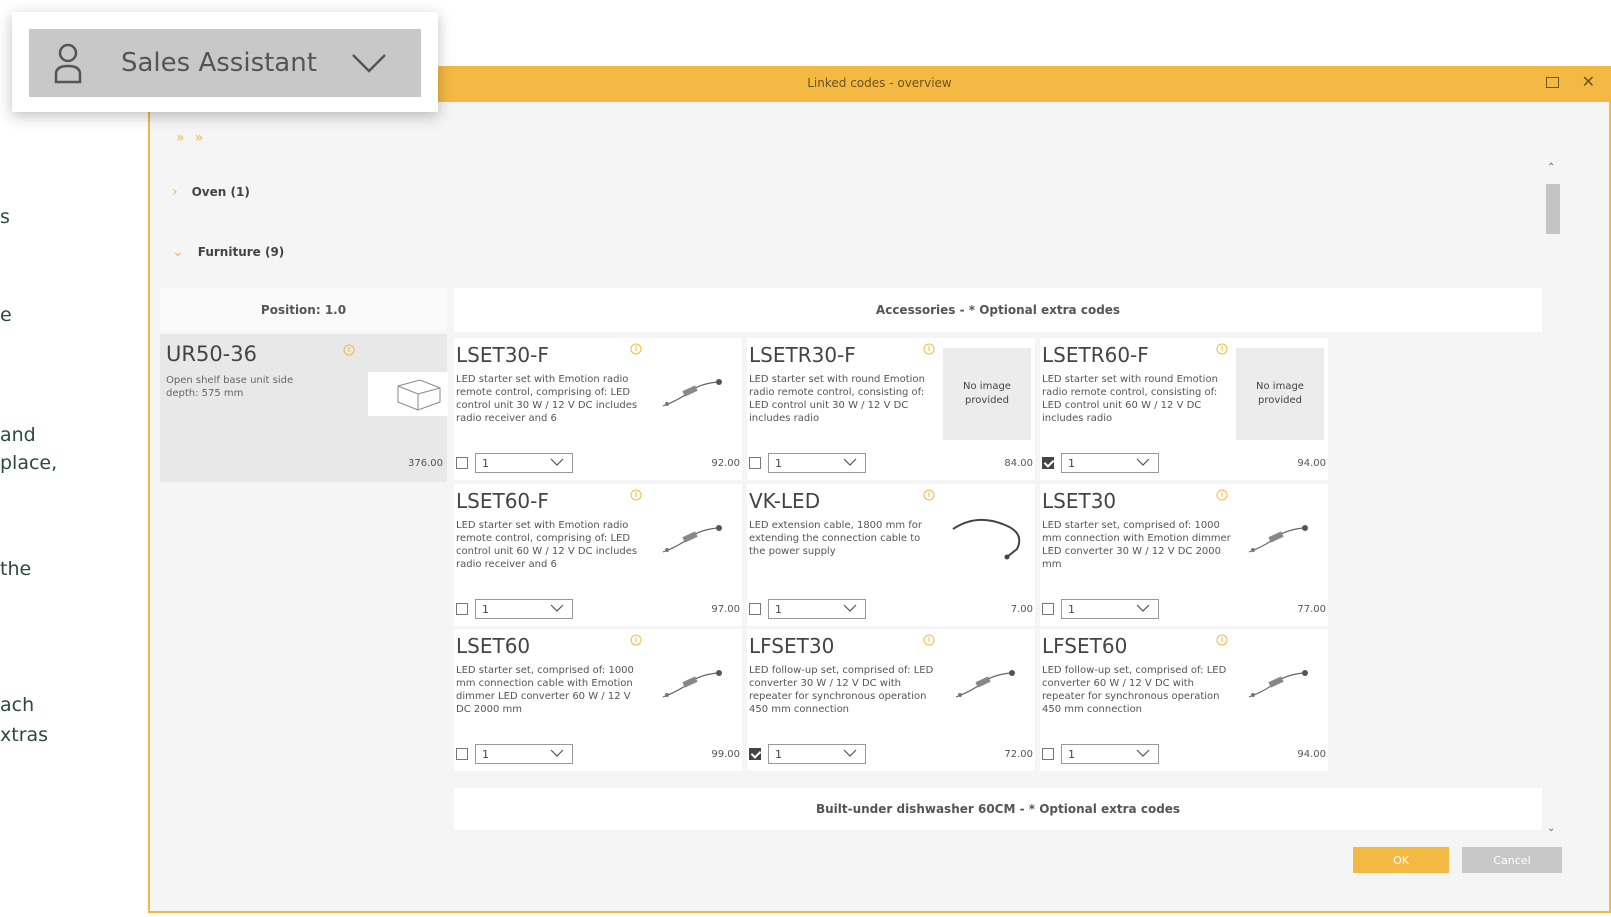  What do you see at coordinates (1551, 828) in the screenshot?
I see `scroll-down-icon: ⌄` at bounding box center [1551, 828].